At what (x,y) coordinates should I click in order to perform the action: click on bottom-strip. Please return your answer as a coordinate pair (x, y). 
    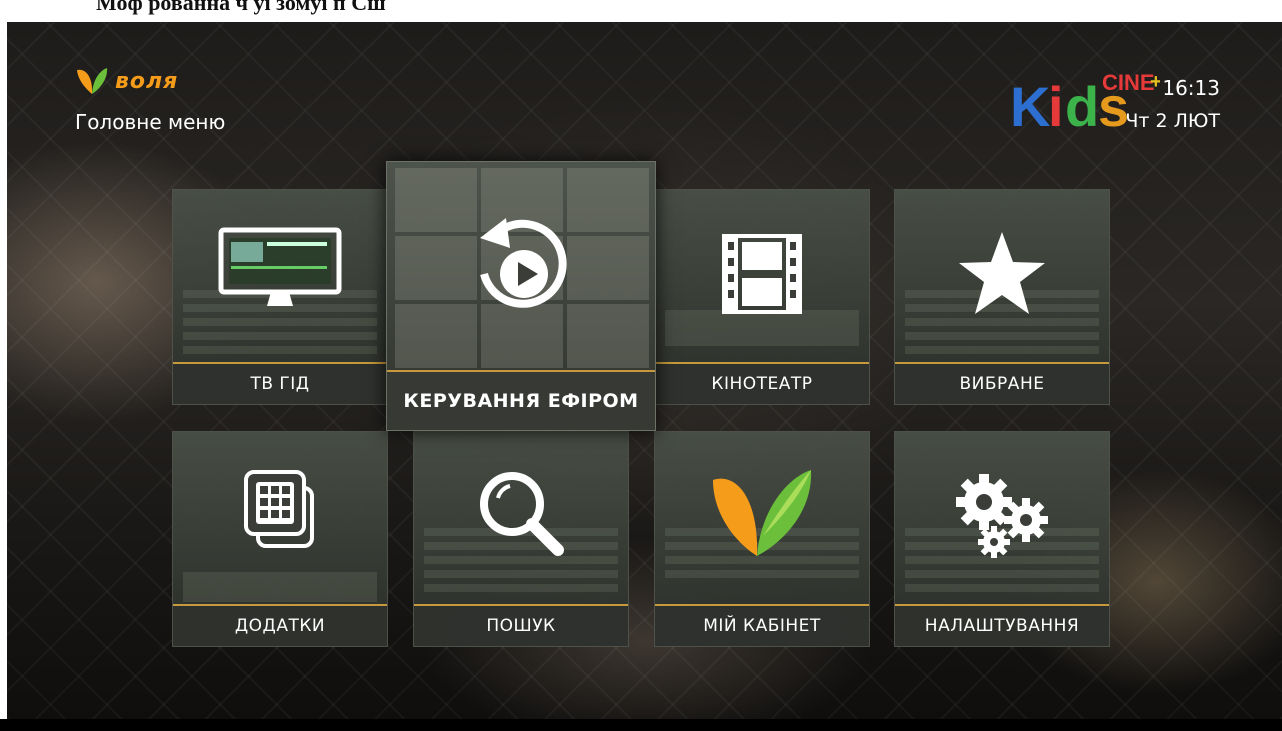
    Looking at the image, I should click on (641, 725).